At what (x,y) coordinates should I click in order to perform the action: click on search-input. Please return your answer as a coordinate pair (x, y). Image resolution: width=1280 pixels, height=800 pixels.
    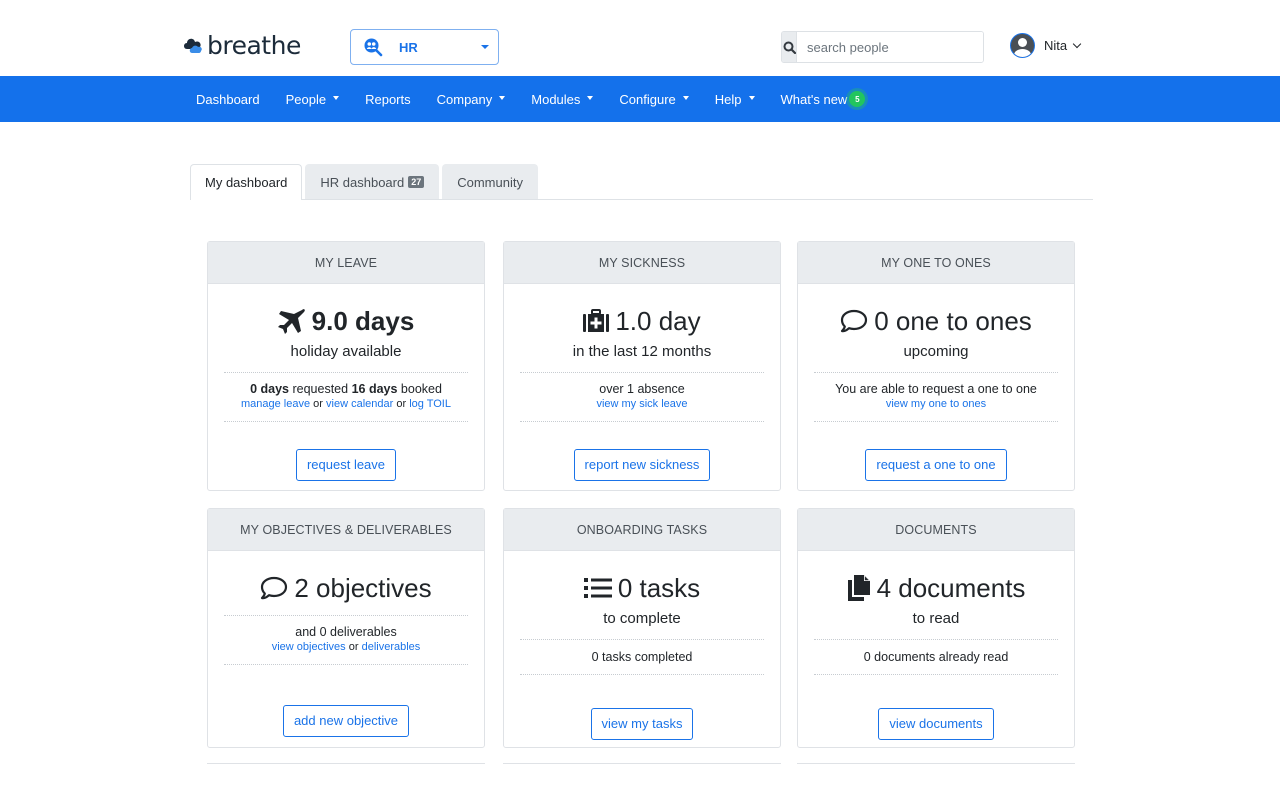
    Looking at the image, I should click on (890, 47).